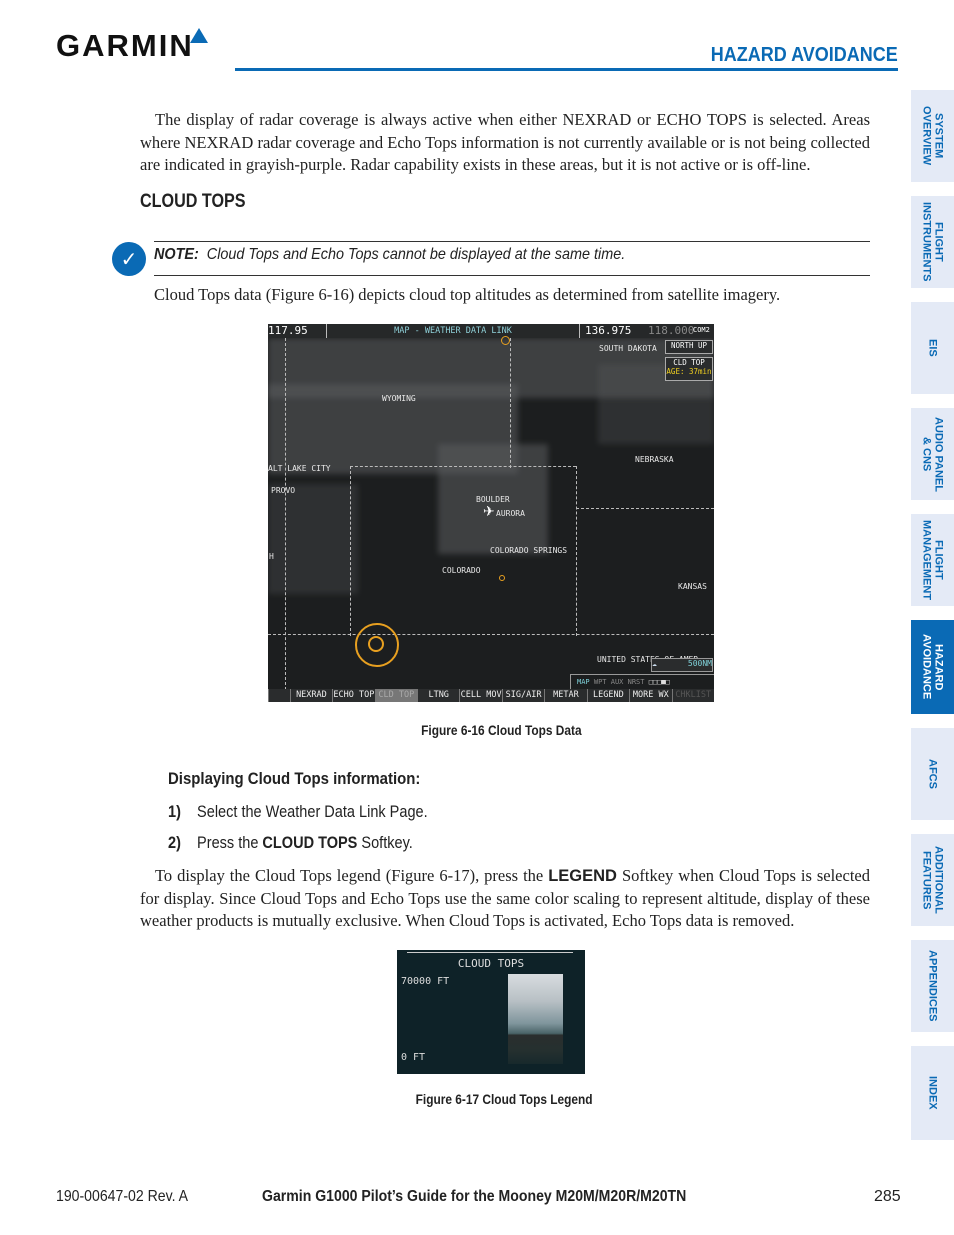 The height and width of the screenshot is (1235, 954). I want to click on legend-title: CLOUD TOPS, so click(491, 963).